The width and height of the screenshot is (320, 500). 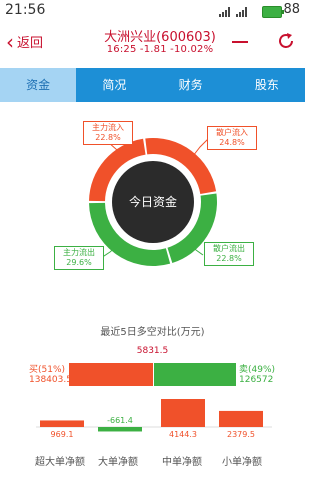 I want to click on legend-main-inflow: 主力流入 22.8%, so click(x=108, y=133).